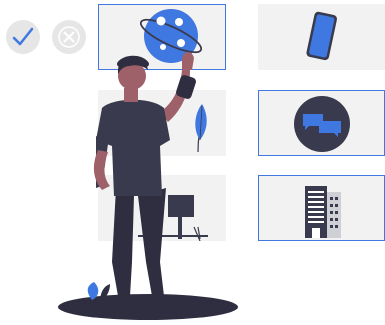 The width and height of the screenshot is (385, 325). What do you see at coordinates (131, 95) in the screenshot?
I see `neck` at bounding box center [131, 95].